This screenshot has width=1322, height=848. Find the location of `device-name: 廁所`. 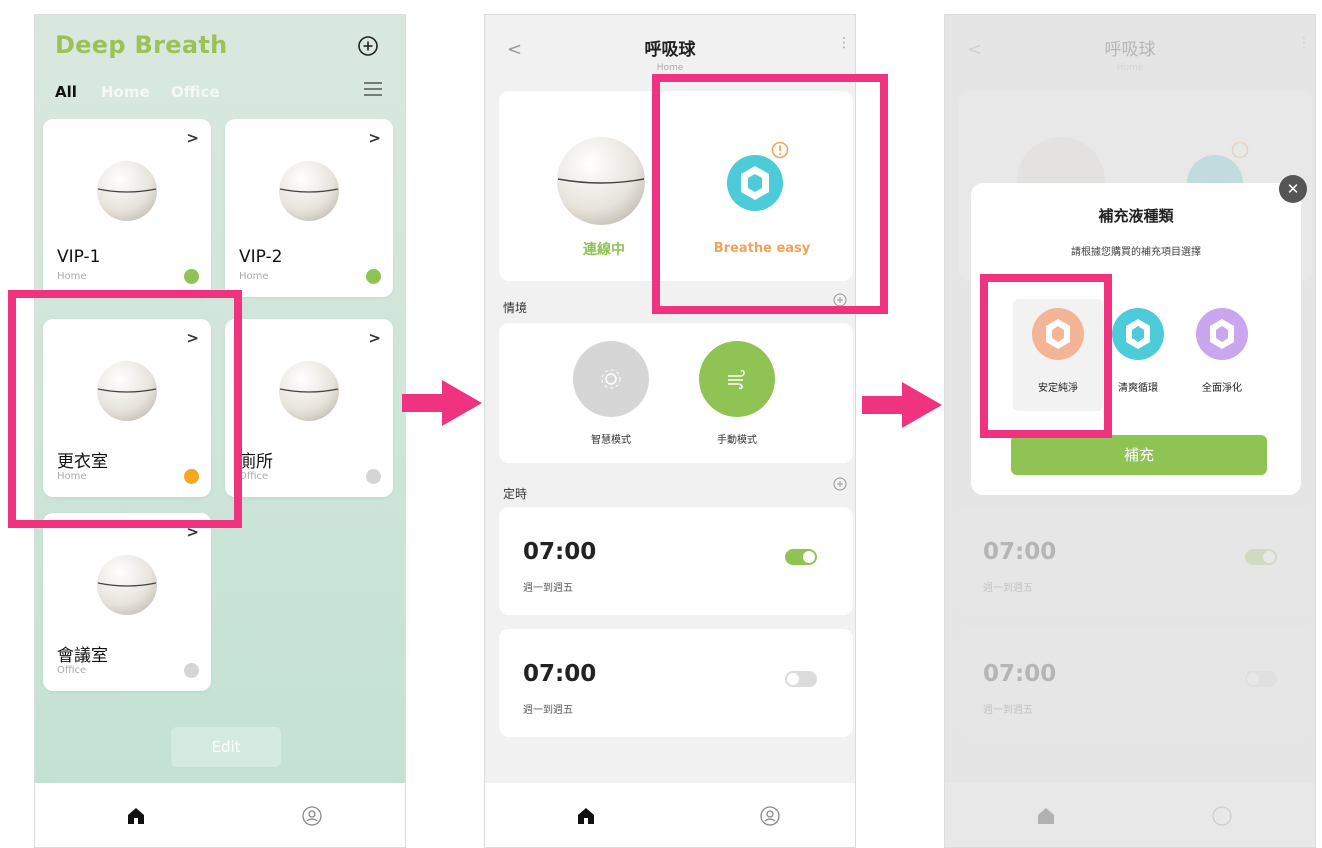

device-name: 廁所 is located at coordinates (256, 462).